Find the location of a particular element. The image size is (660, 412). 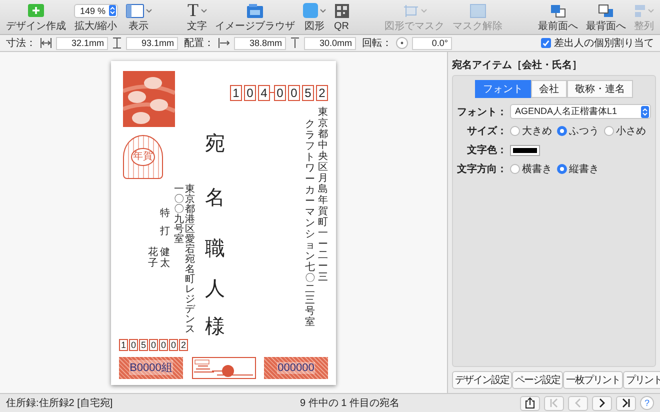

panel-button: デザイン設定 is located at coordinates (482, 380).